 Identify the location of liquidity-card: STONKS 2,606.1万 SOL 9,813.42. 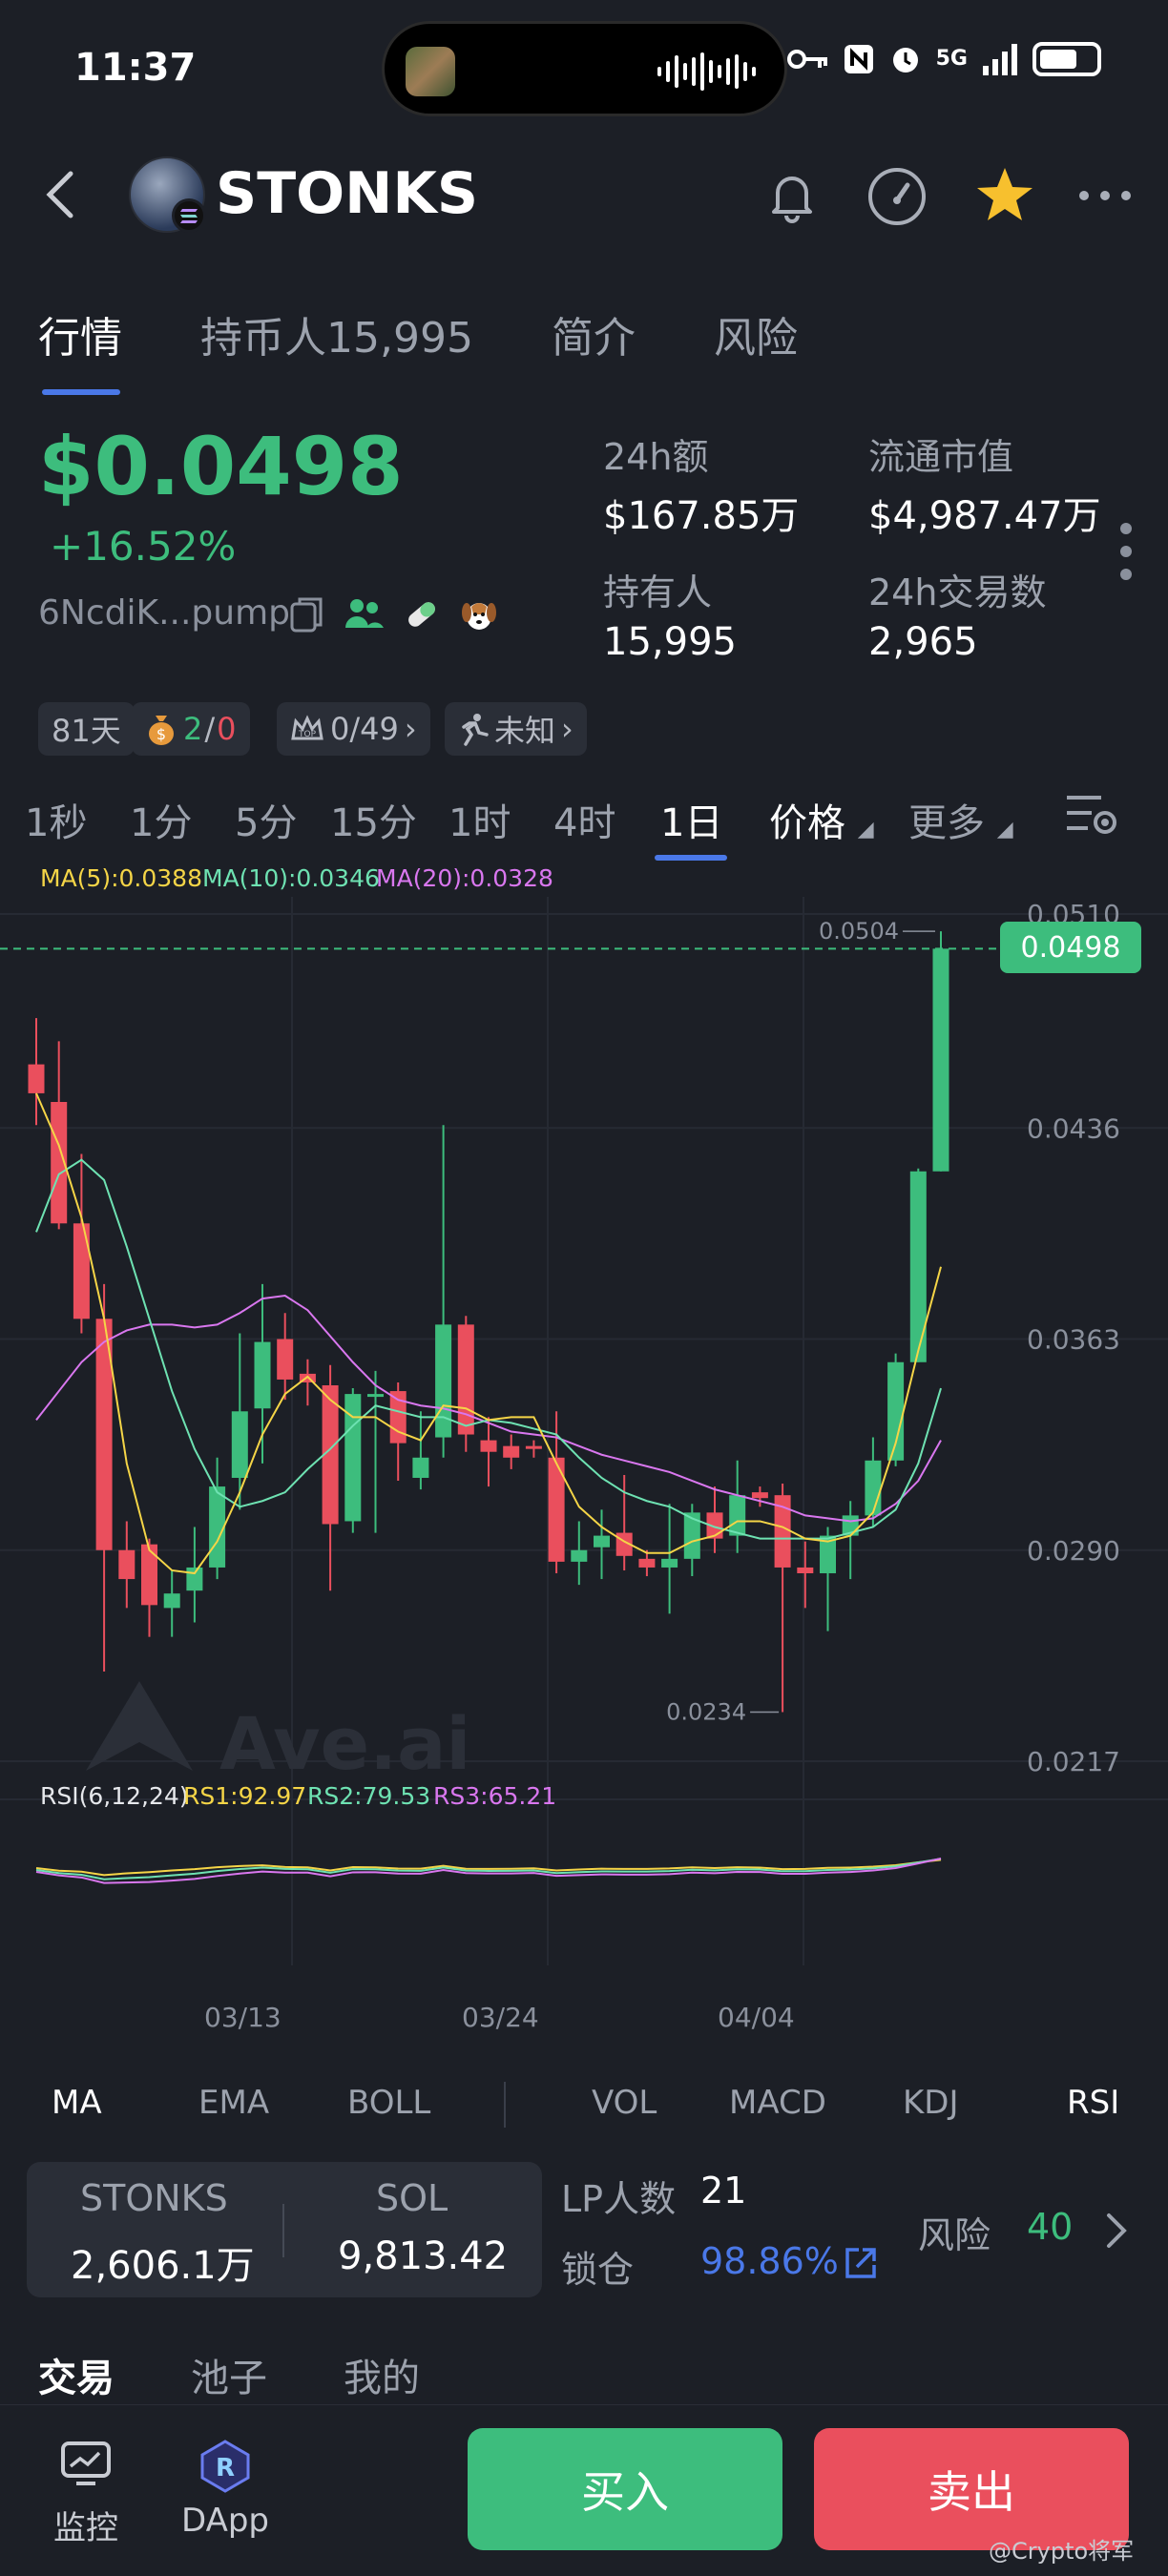
(284, 2229).